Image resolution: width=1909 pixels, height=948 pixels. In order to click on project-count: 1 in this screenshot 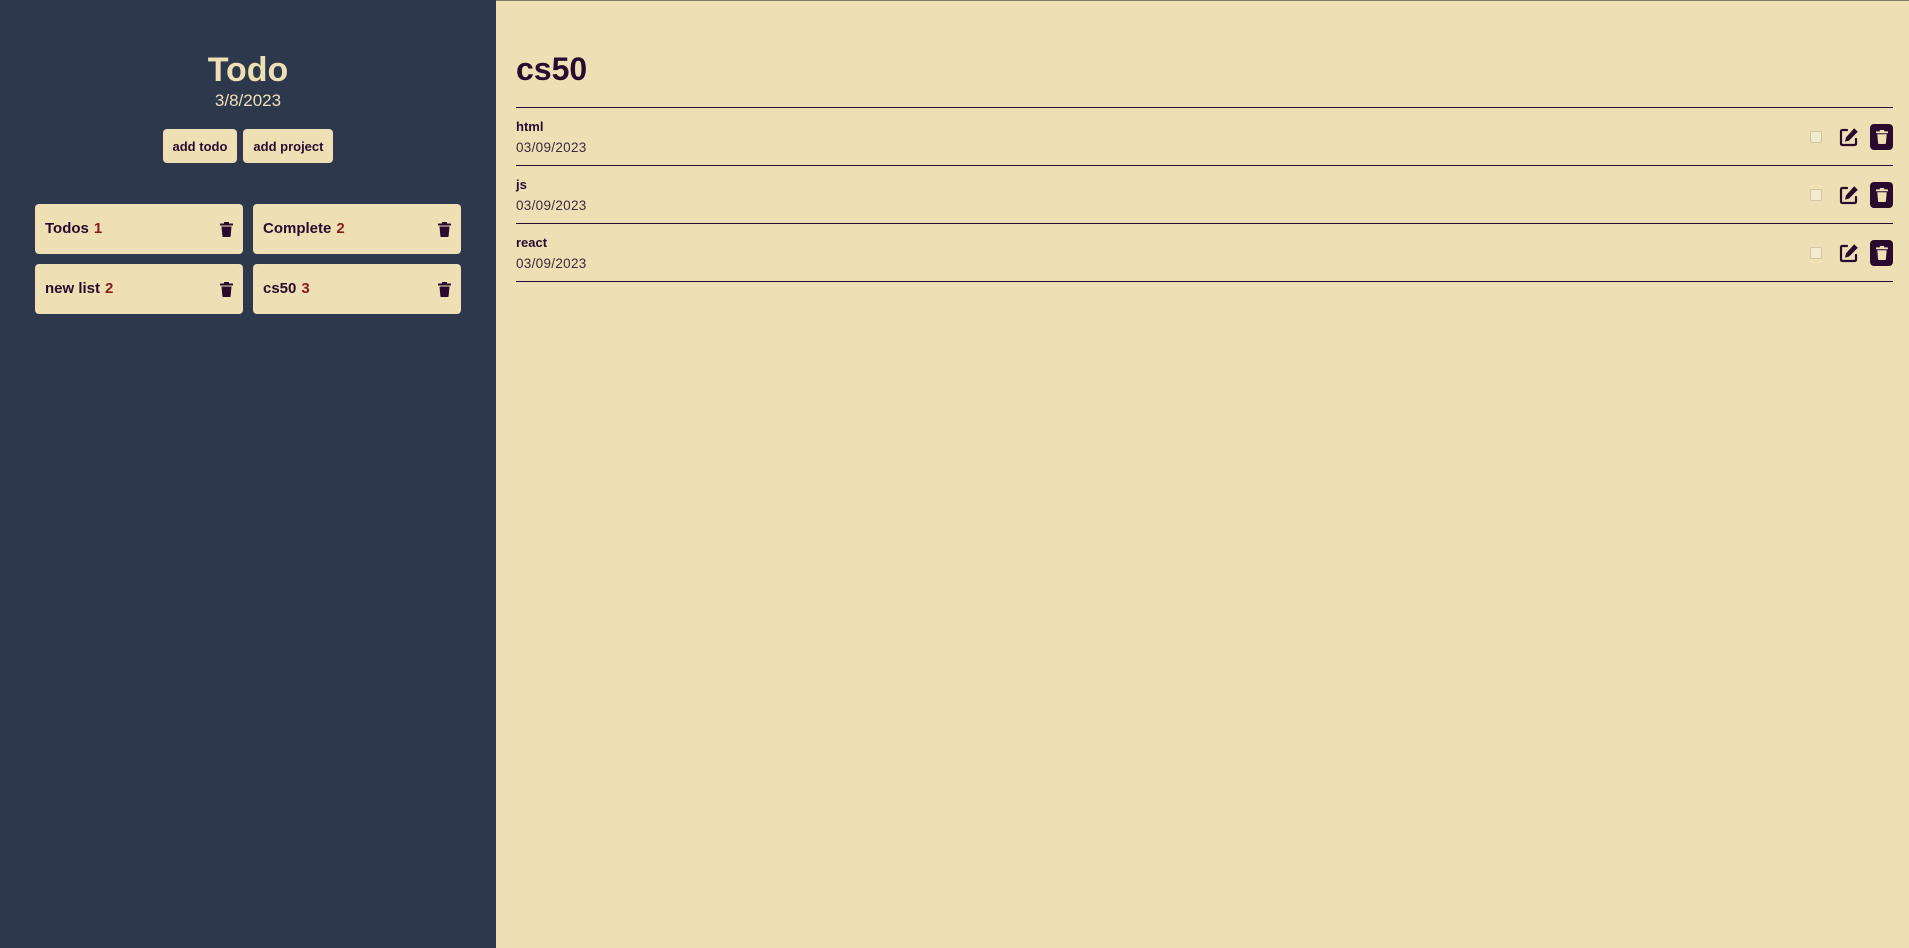, I will do `click(98, 228)`.